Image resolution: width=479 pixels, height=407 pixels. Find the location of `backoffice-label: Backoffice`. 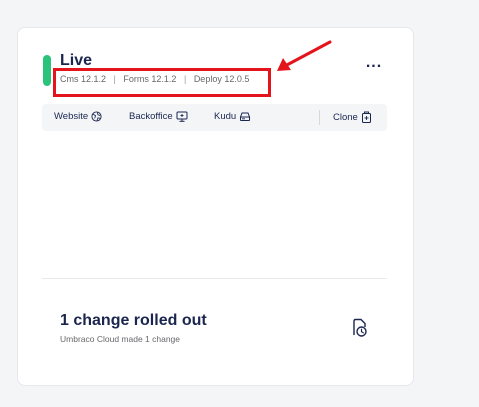

backoffice-label: Backoffice is located at coordinates (151, 116).